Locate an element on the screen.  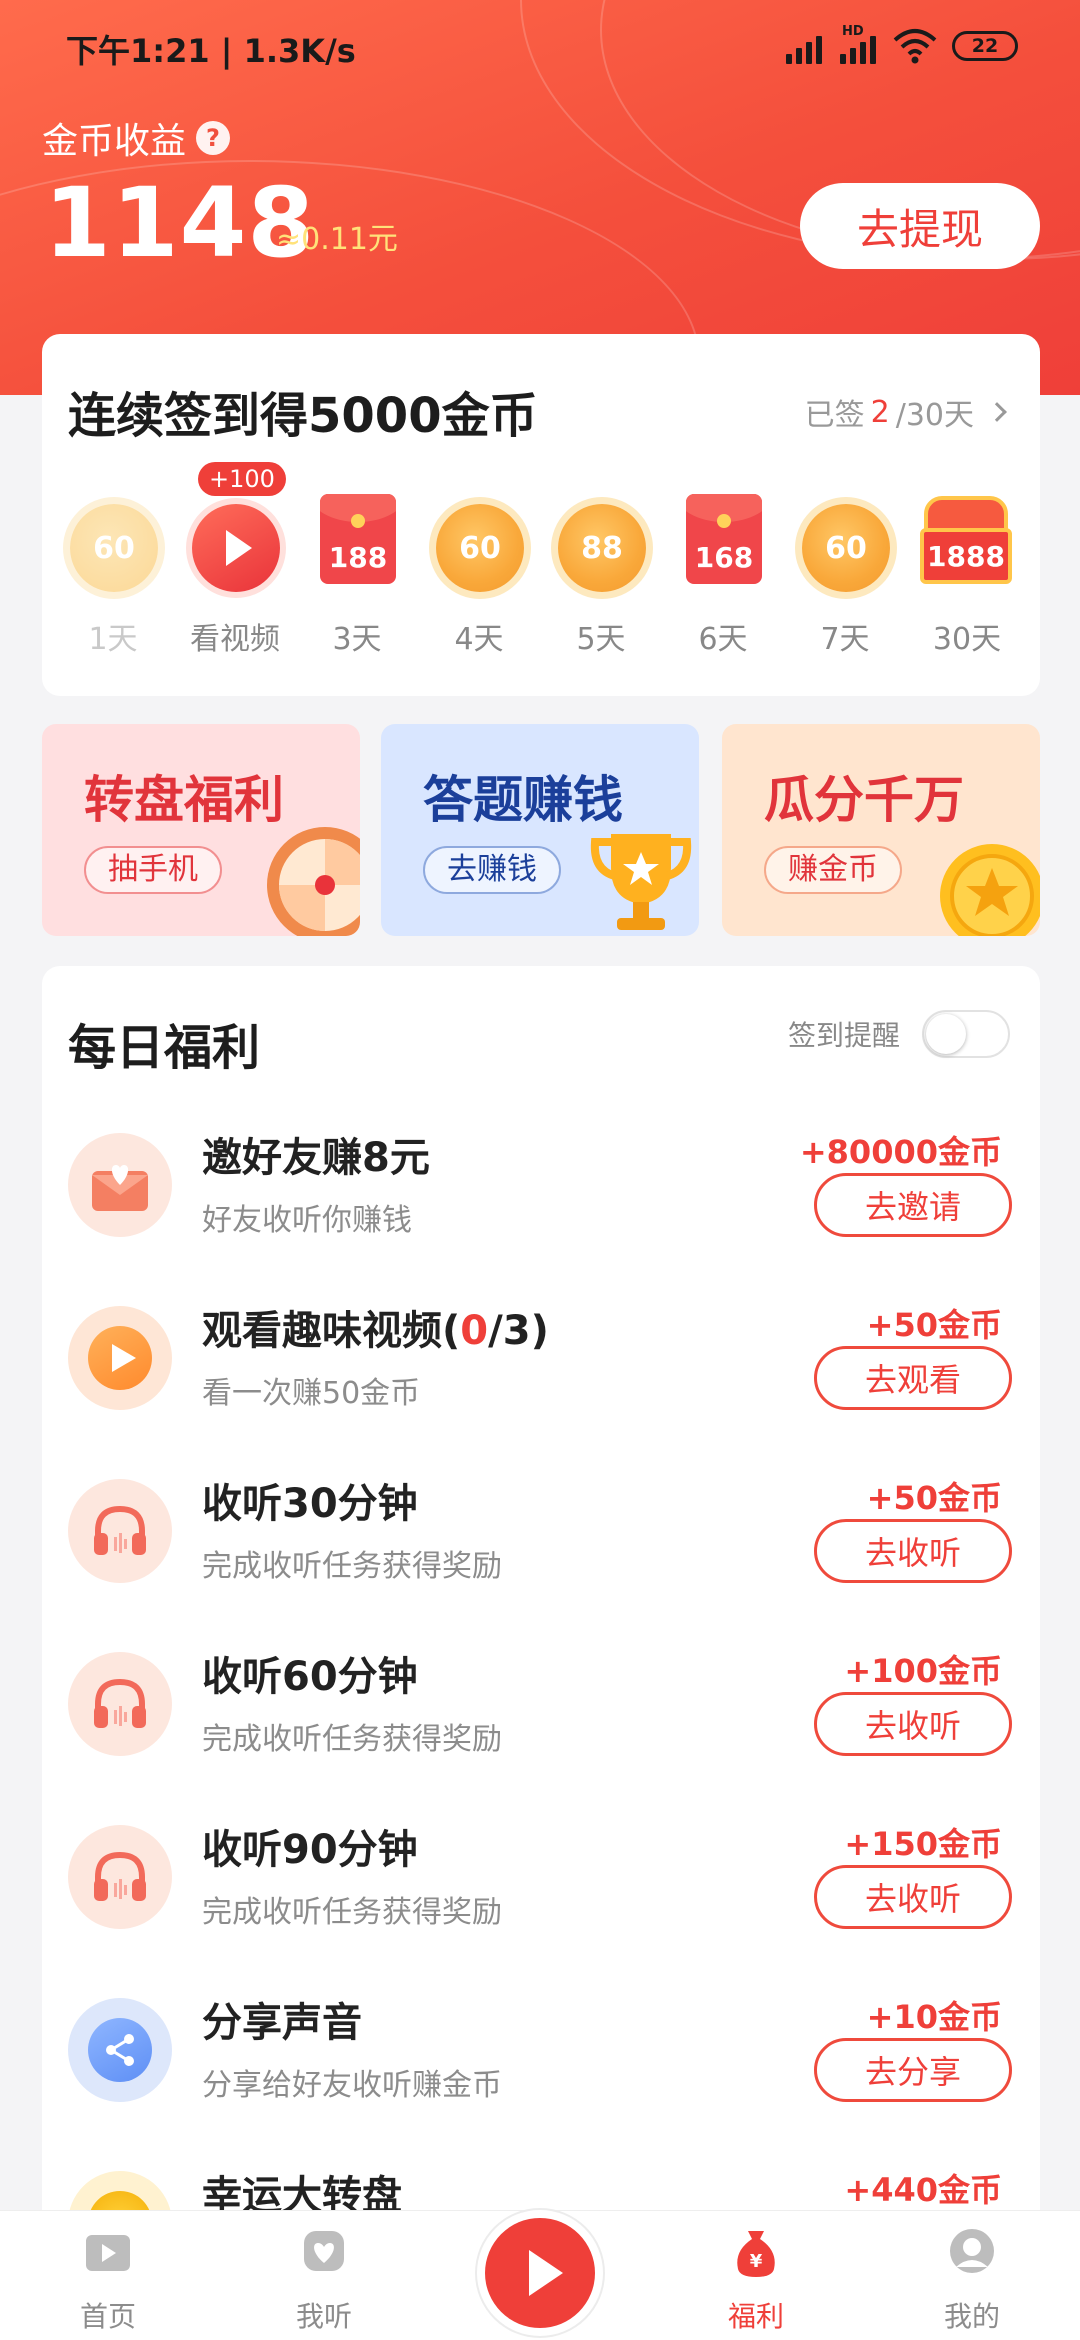
task-name: 分享声音 is located at coordinates (282, 2023).